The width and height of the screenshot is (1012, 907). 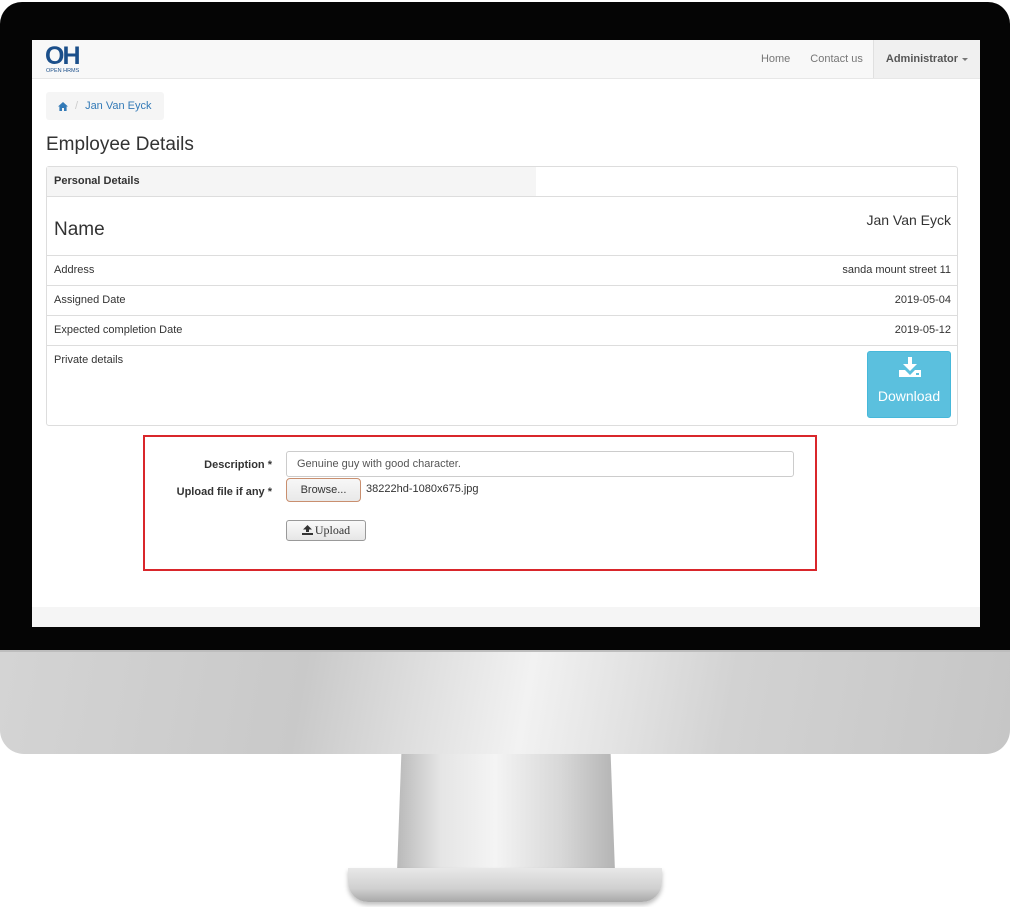 I want to click on private-details-label: Private details, so click(x=89, y=360).